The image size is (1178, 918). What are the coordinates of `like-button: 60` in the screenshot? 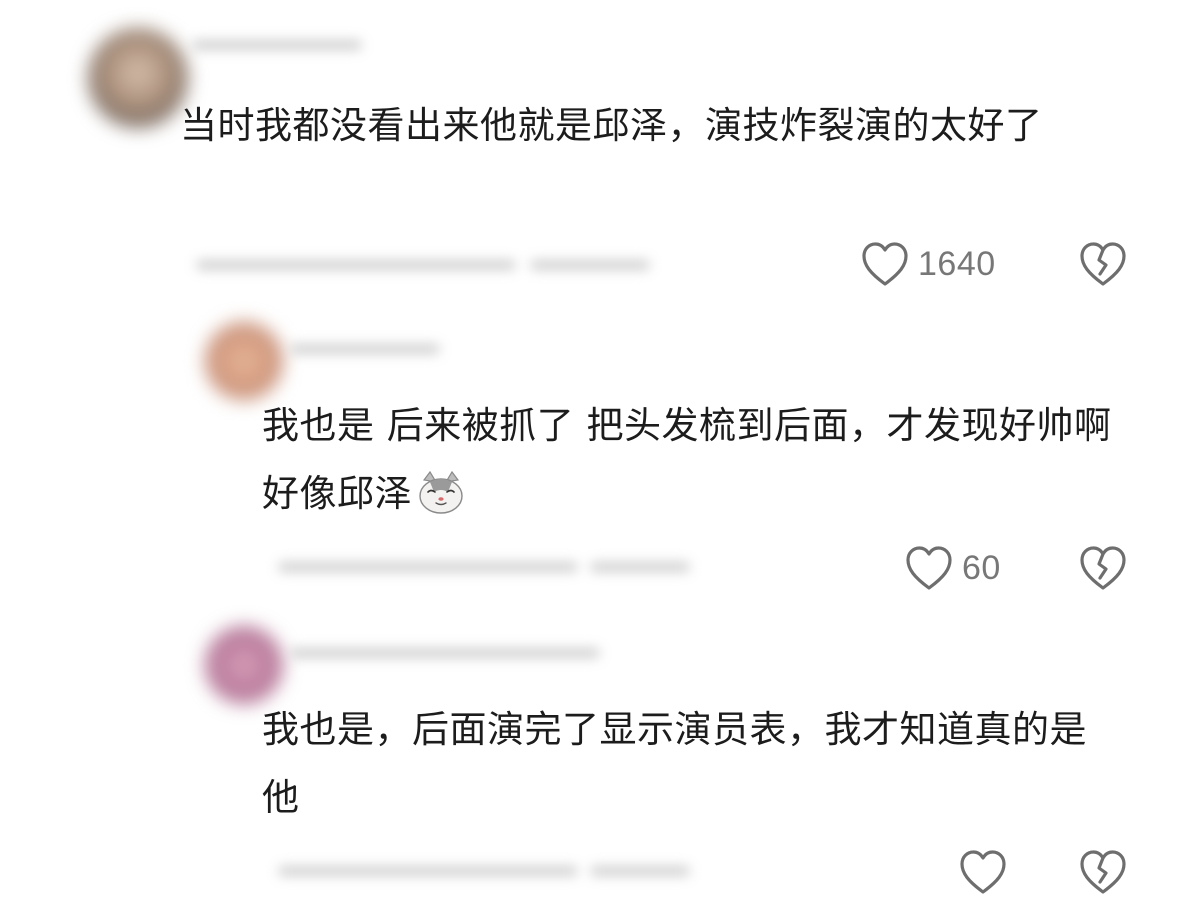 It's located at (952, 568).